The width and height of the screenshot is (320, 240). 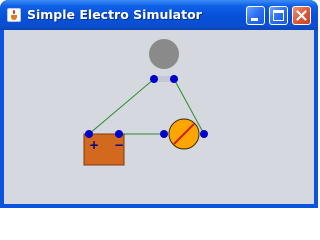 What do you see at coordinates (174, 79) in the screenshot?
I see `terminal-top-right` at bounding box center [174, 79].